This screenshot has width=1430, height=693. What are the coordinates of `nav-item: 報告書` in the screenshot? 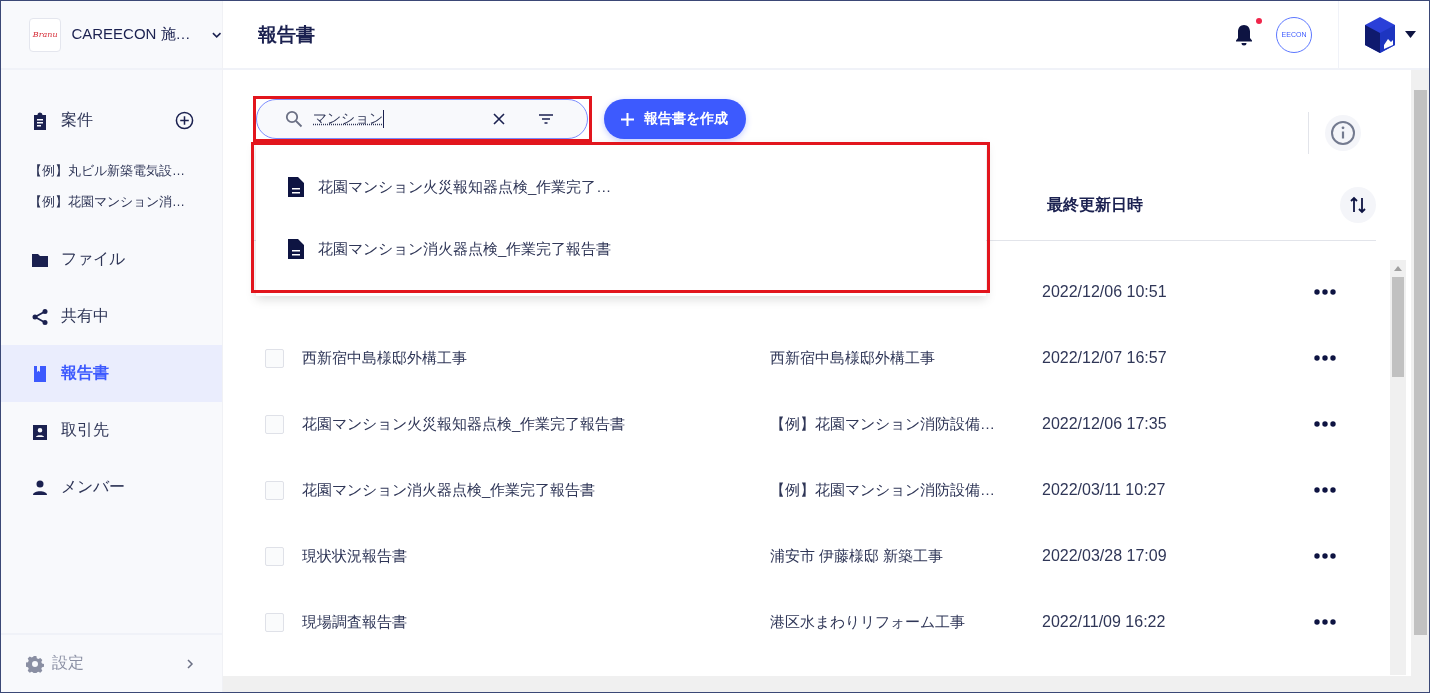 It's located at (111, 373).